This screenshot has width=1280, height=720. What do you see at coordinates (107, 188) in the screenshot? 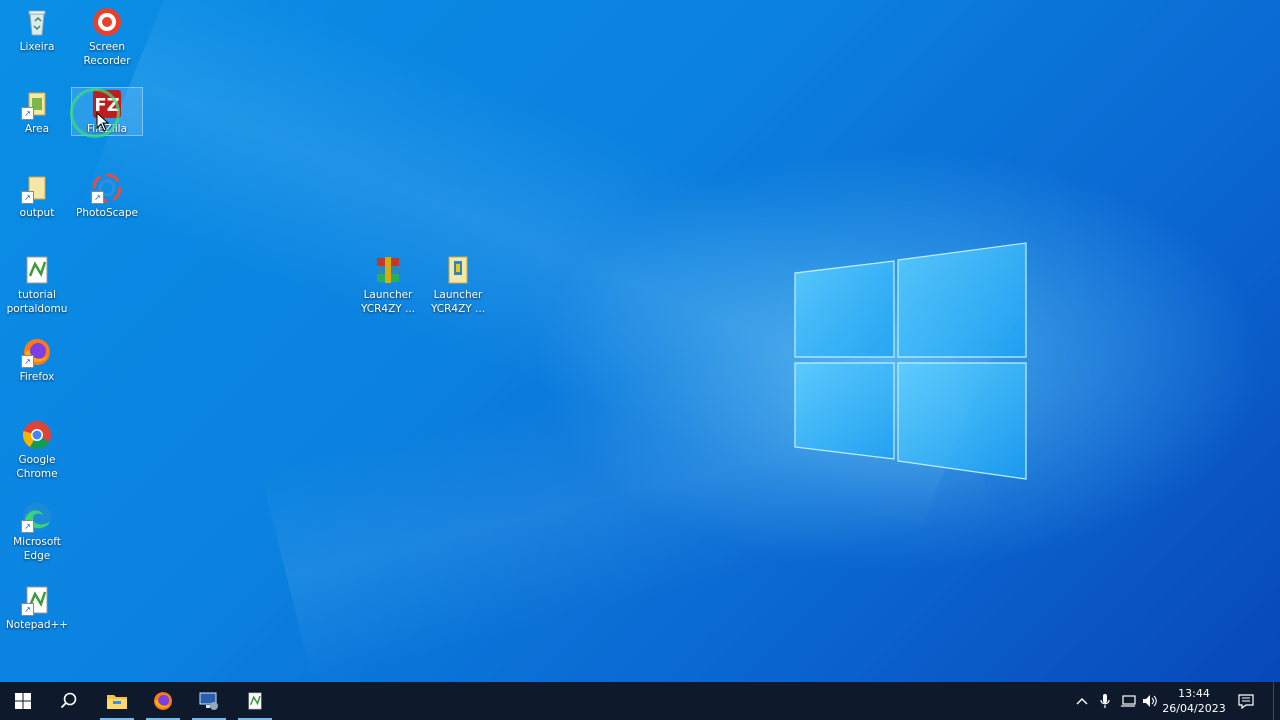
I see `photoscape-icon: ↗` at bounding box center [107, 188].